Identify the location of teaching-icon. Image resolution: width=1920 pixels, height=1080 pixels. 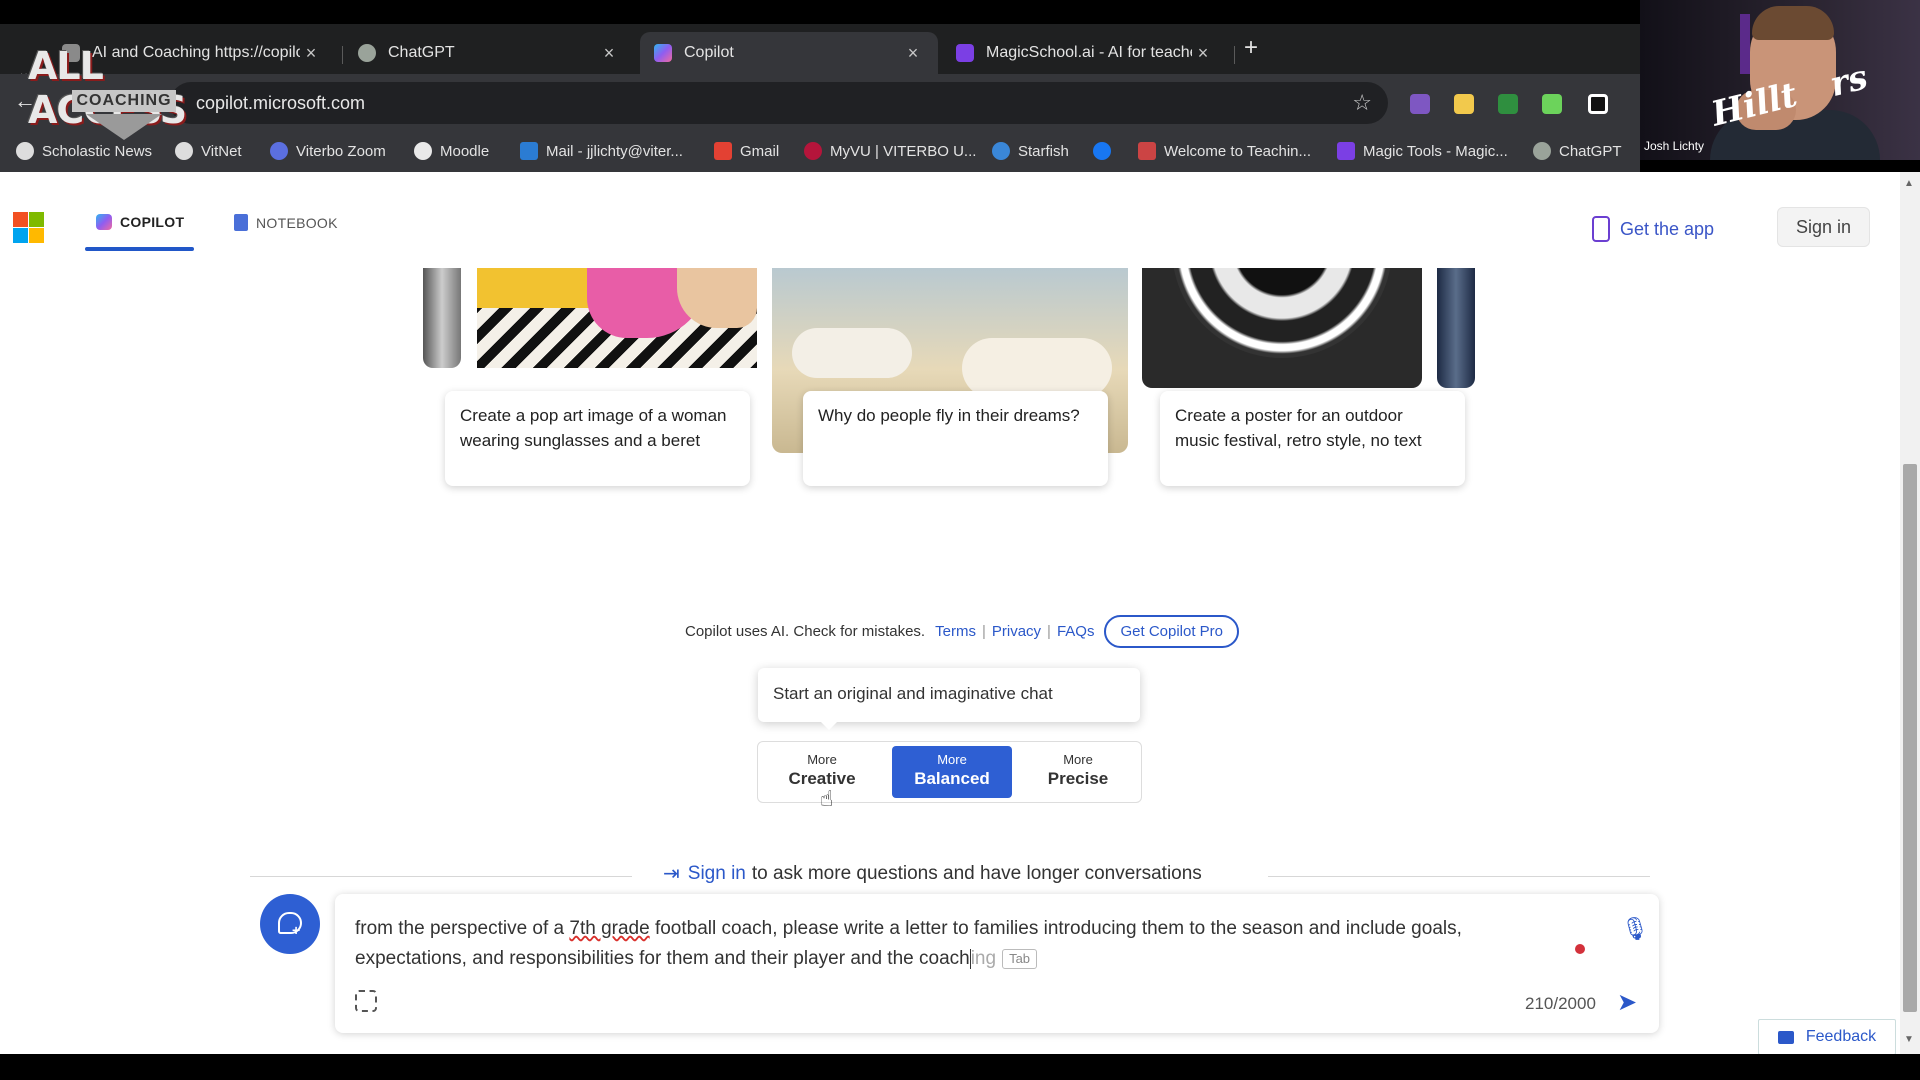
(1147, 151).